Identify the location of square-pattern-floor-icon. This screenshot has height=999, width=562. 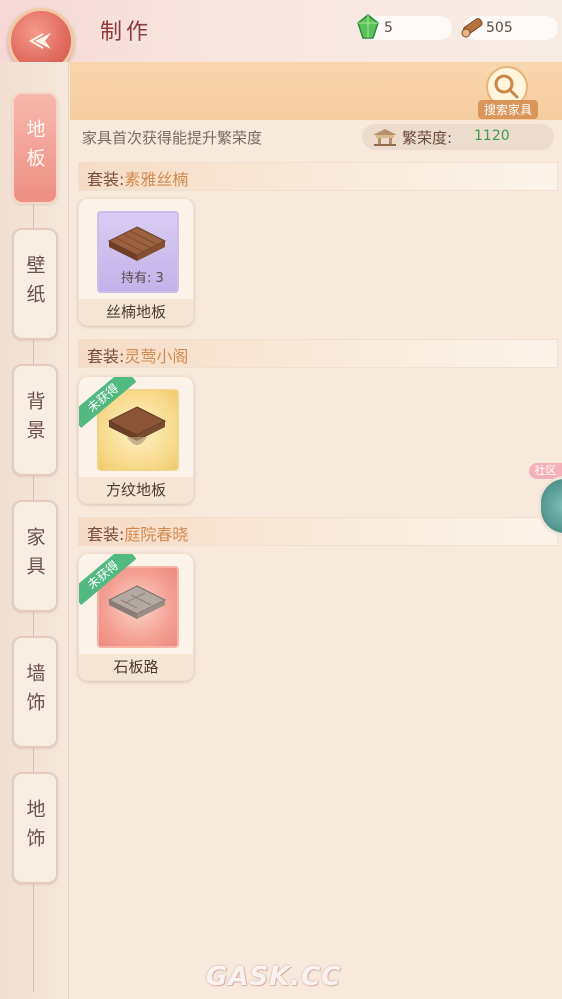
(137, 425).